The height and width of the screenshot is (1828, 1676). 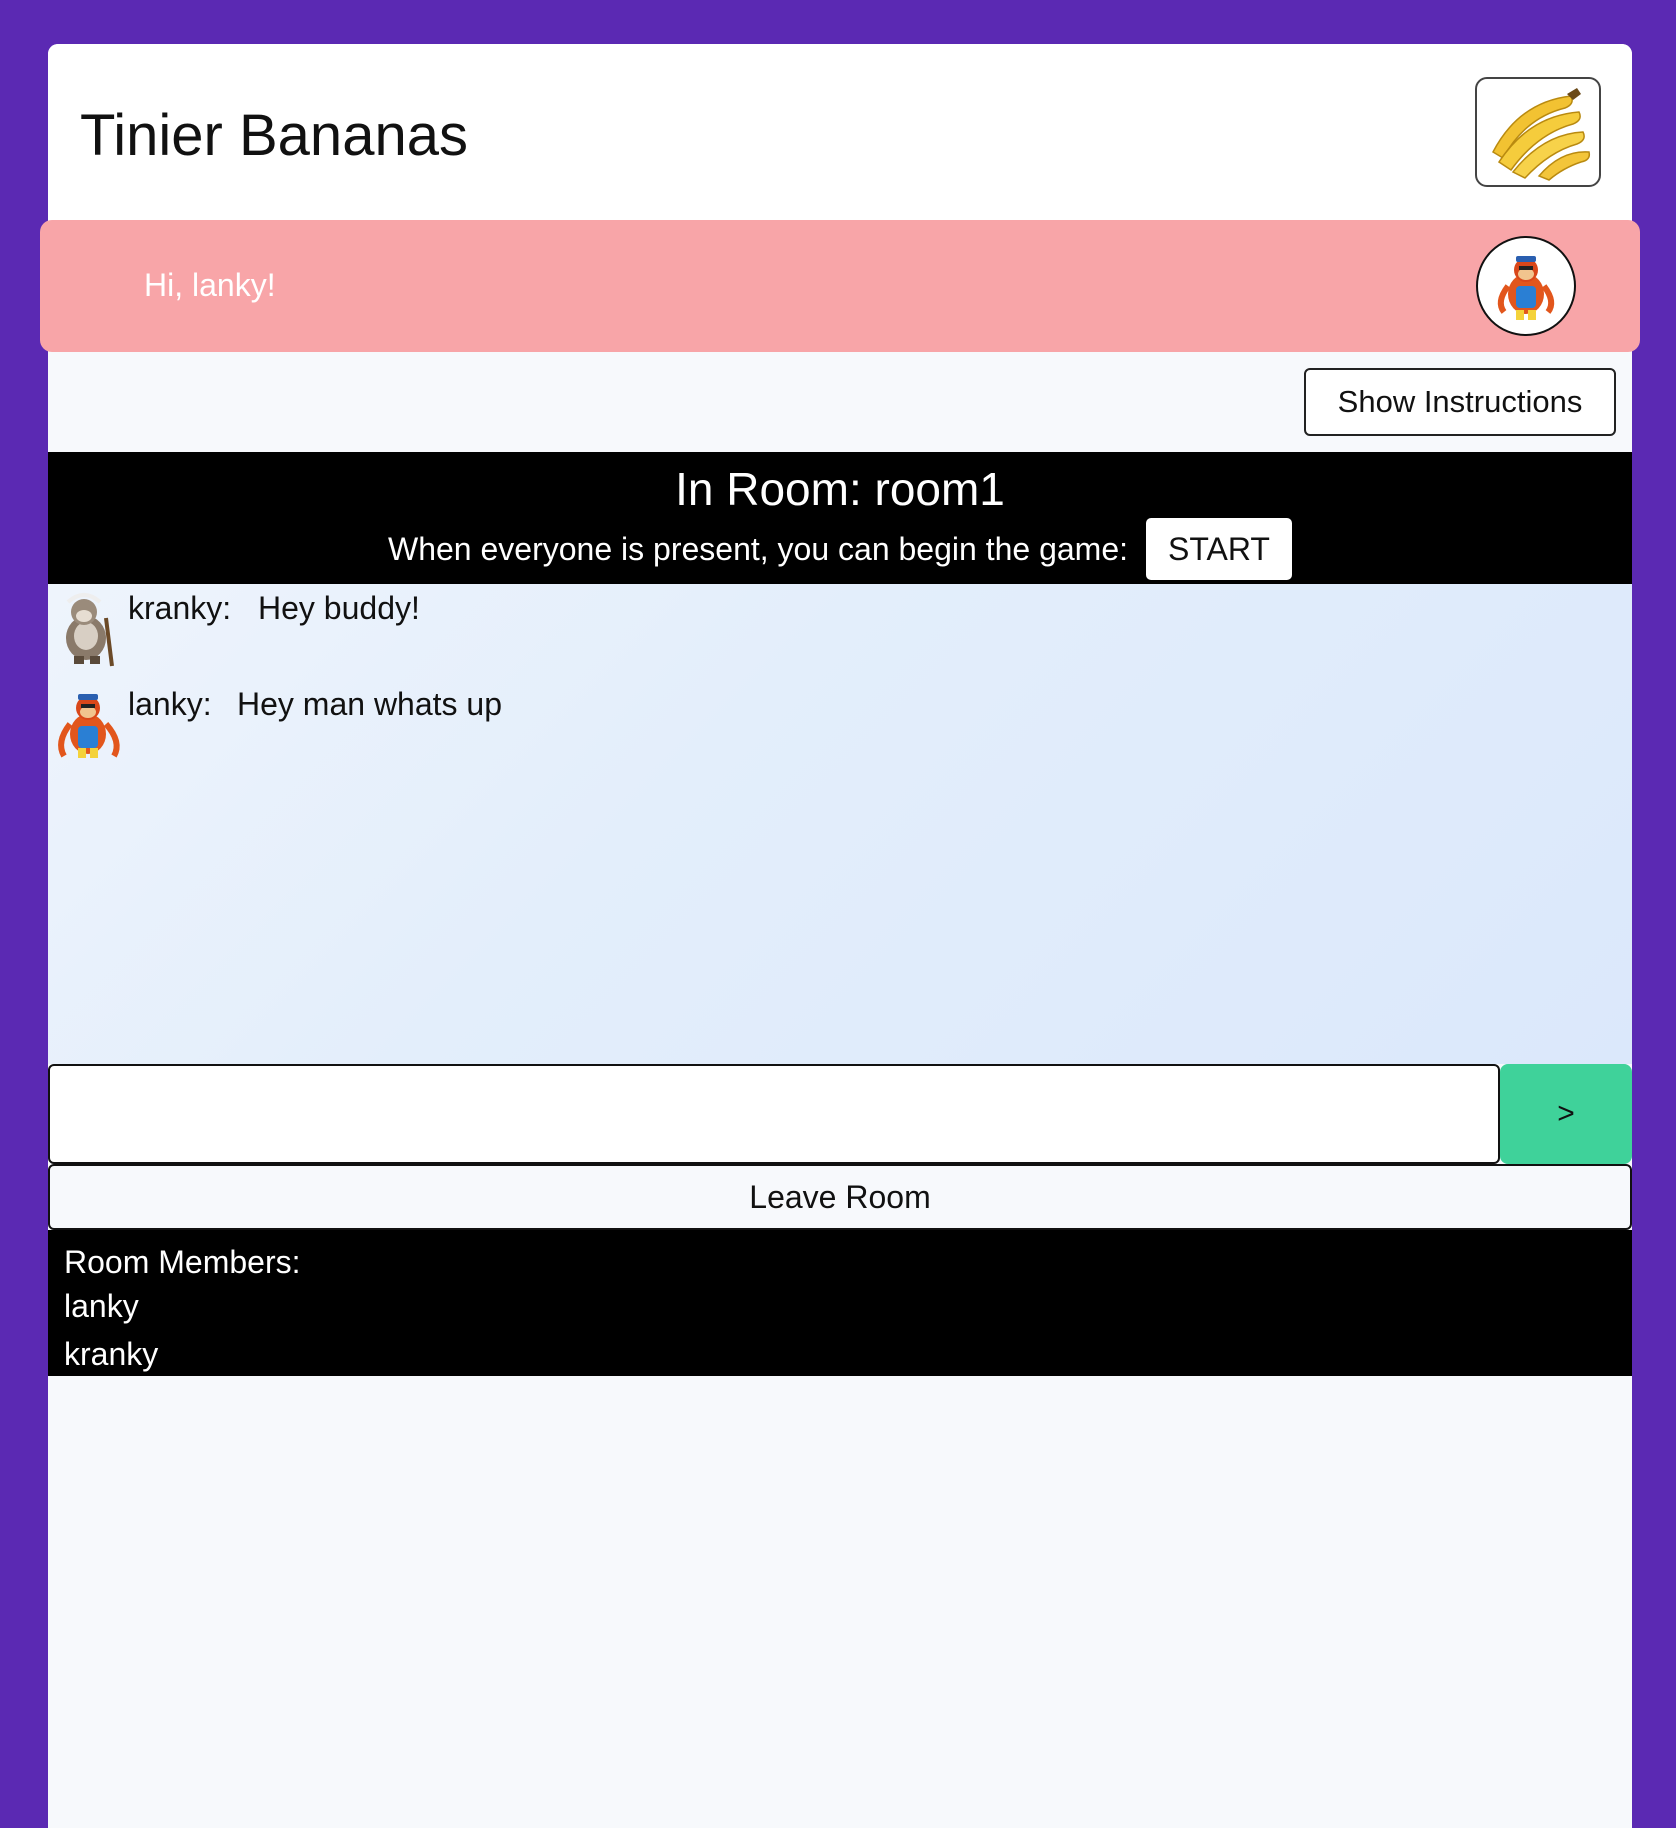 I want to click on greeting-text: Hi, lanky!, so click(x=210, y=285).